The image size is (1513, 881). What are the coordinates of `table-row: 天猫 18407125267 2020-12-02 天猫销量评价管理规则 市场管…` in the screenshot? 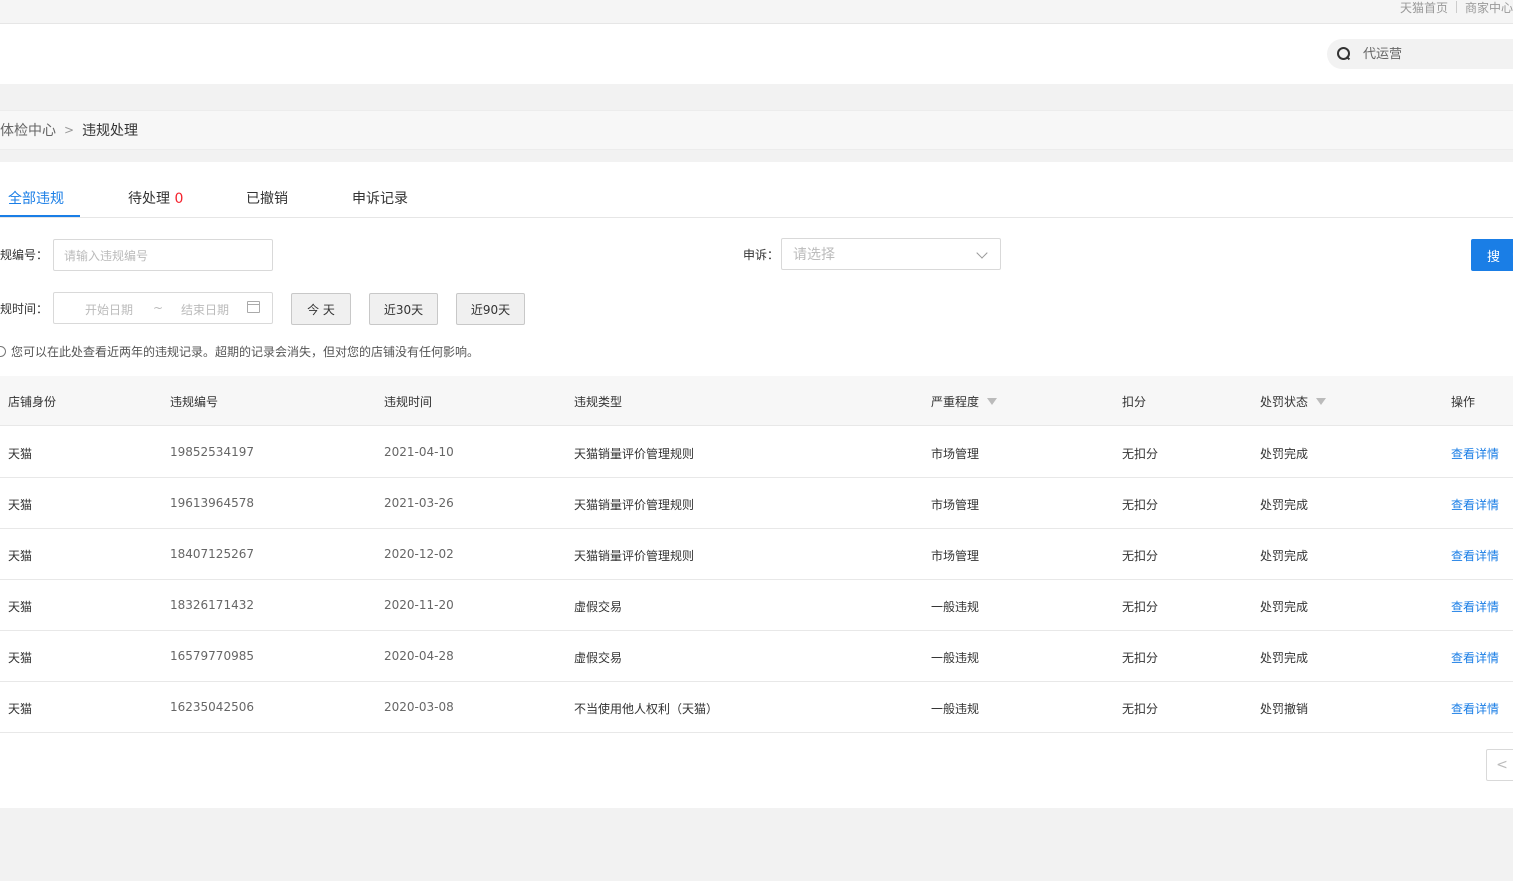 It's located at (756, 554).